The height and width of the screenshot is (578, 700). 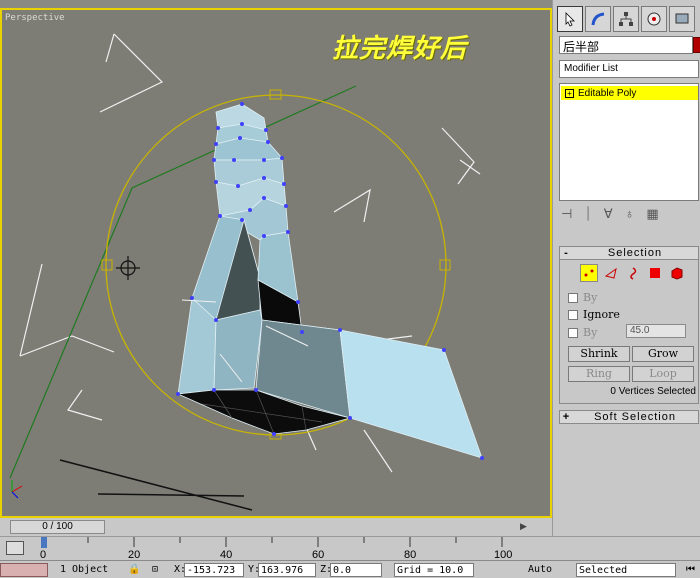 I want to click on remove-modifier-icon: ♁, so click(x=630, y=214).